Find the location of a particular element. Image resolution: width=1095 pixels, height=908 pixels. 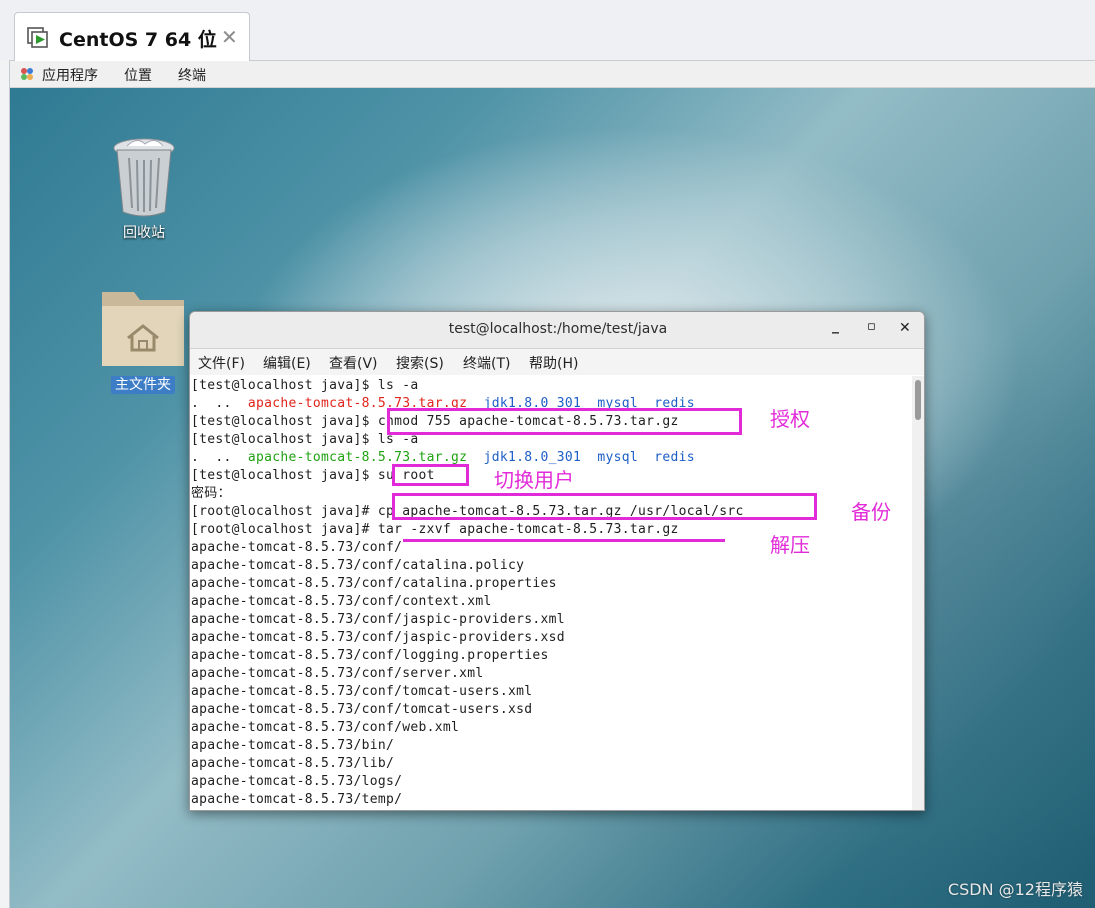

dir-entry: mysql is located at coordinates (618, 457).